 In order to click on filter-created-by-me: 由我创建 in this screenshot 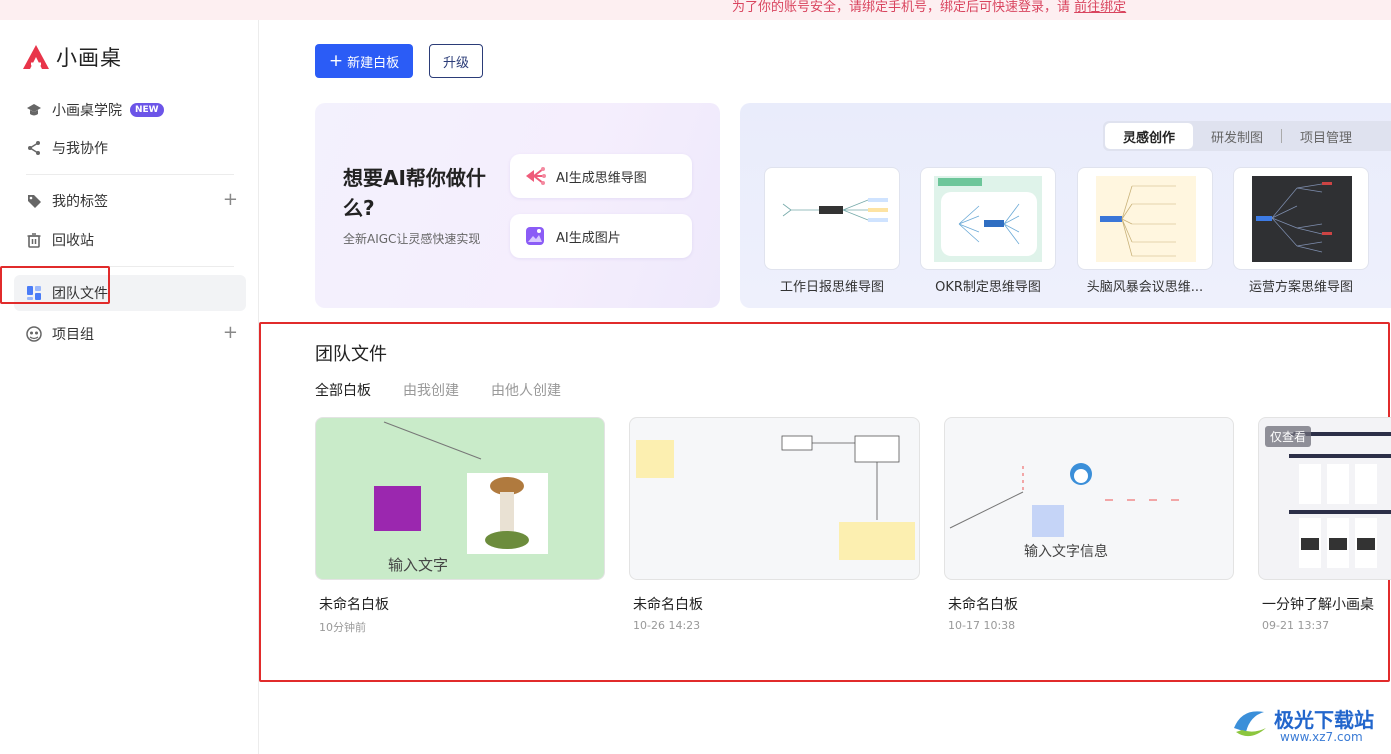, I will do `click(431, 390)`.